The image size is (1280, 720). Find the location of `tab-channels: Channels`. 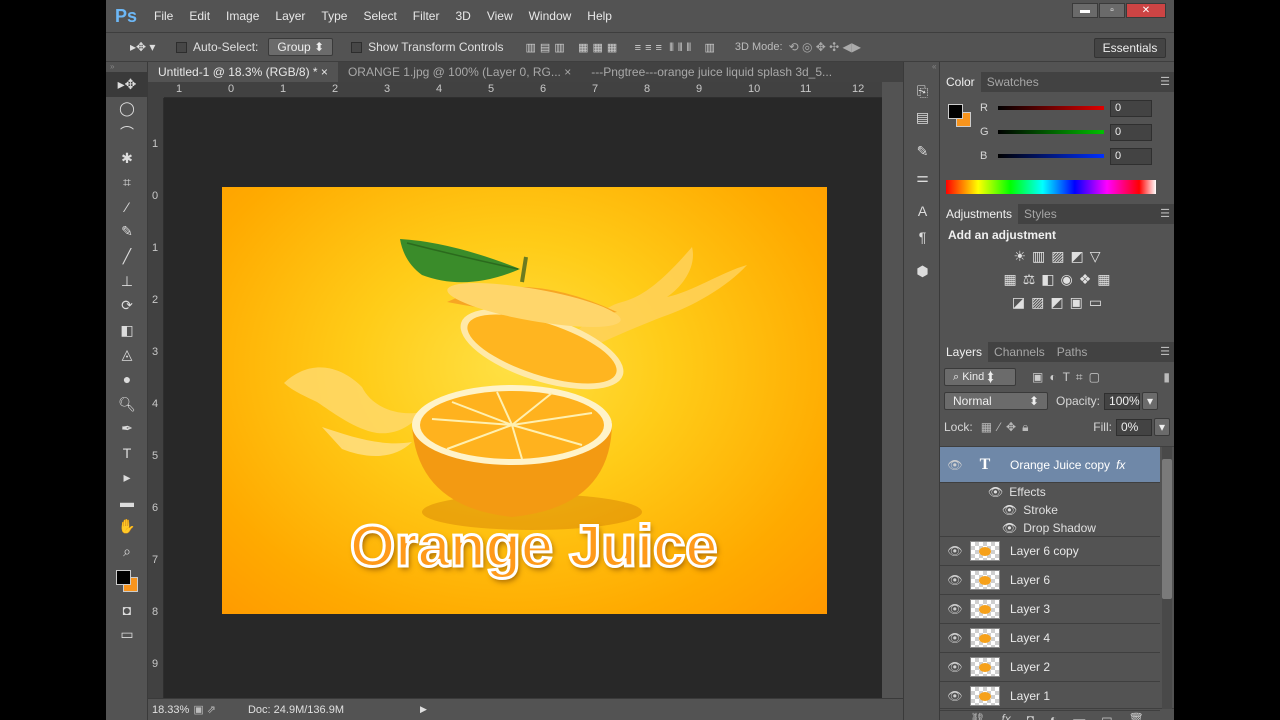

tab-channels: Channels is located at coordinates (1019, 352).